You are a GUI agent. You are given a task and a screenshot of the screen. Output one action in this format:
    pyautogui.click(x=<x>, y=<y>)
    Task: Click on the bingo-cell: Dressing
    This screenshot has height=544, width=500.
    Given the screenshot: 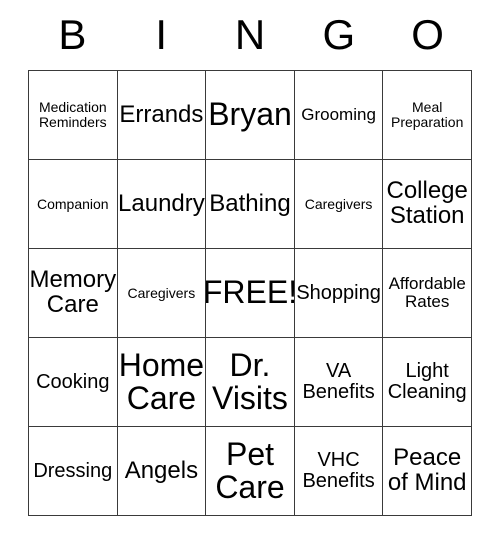 What is the action you would take?
    pyautogui.click(x=73, y=471)
    